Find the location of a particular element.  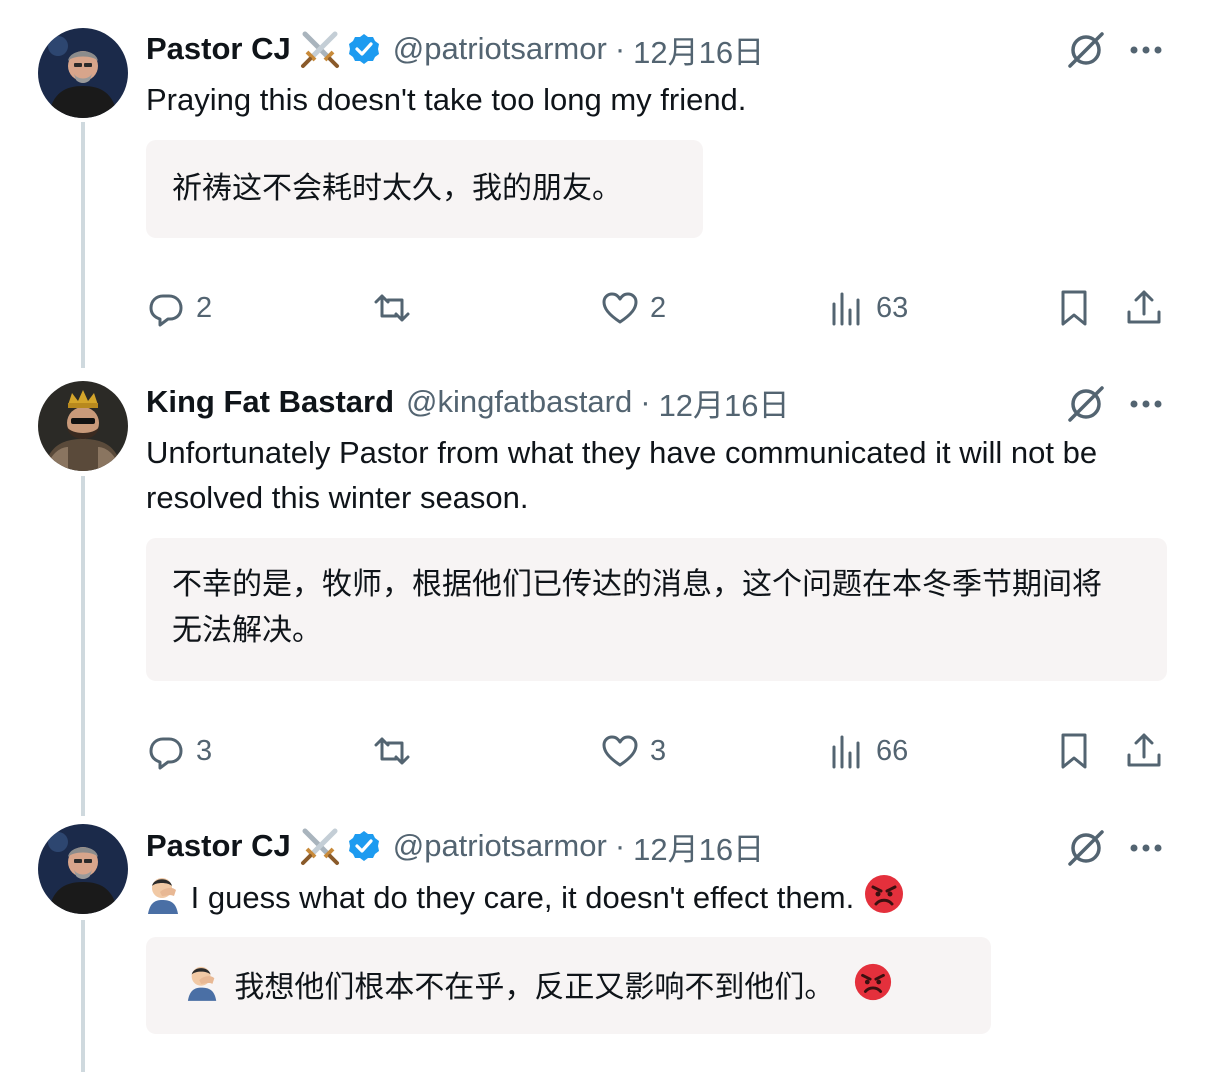

translation-box: 不幸的是，牧师，根据他们已传达的消息，这个问题在本冬季节期间将无法解决。 is located at coordinates (656, 609).